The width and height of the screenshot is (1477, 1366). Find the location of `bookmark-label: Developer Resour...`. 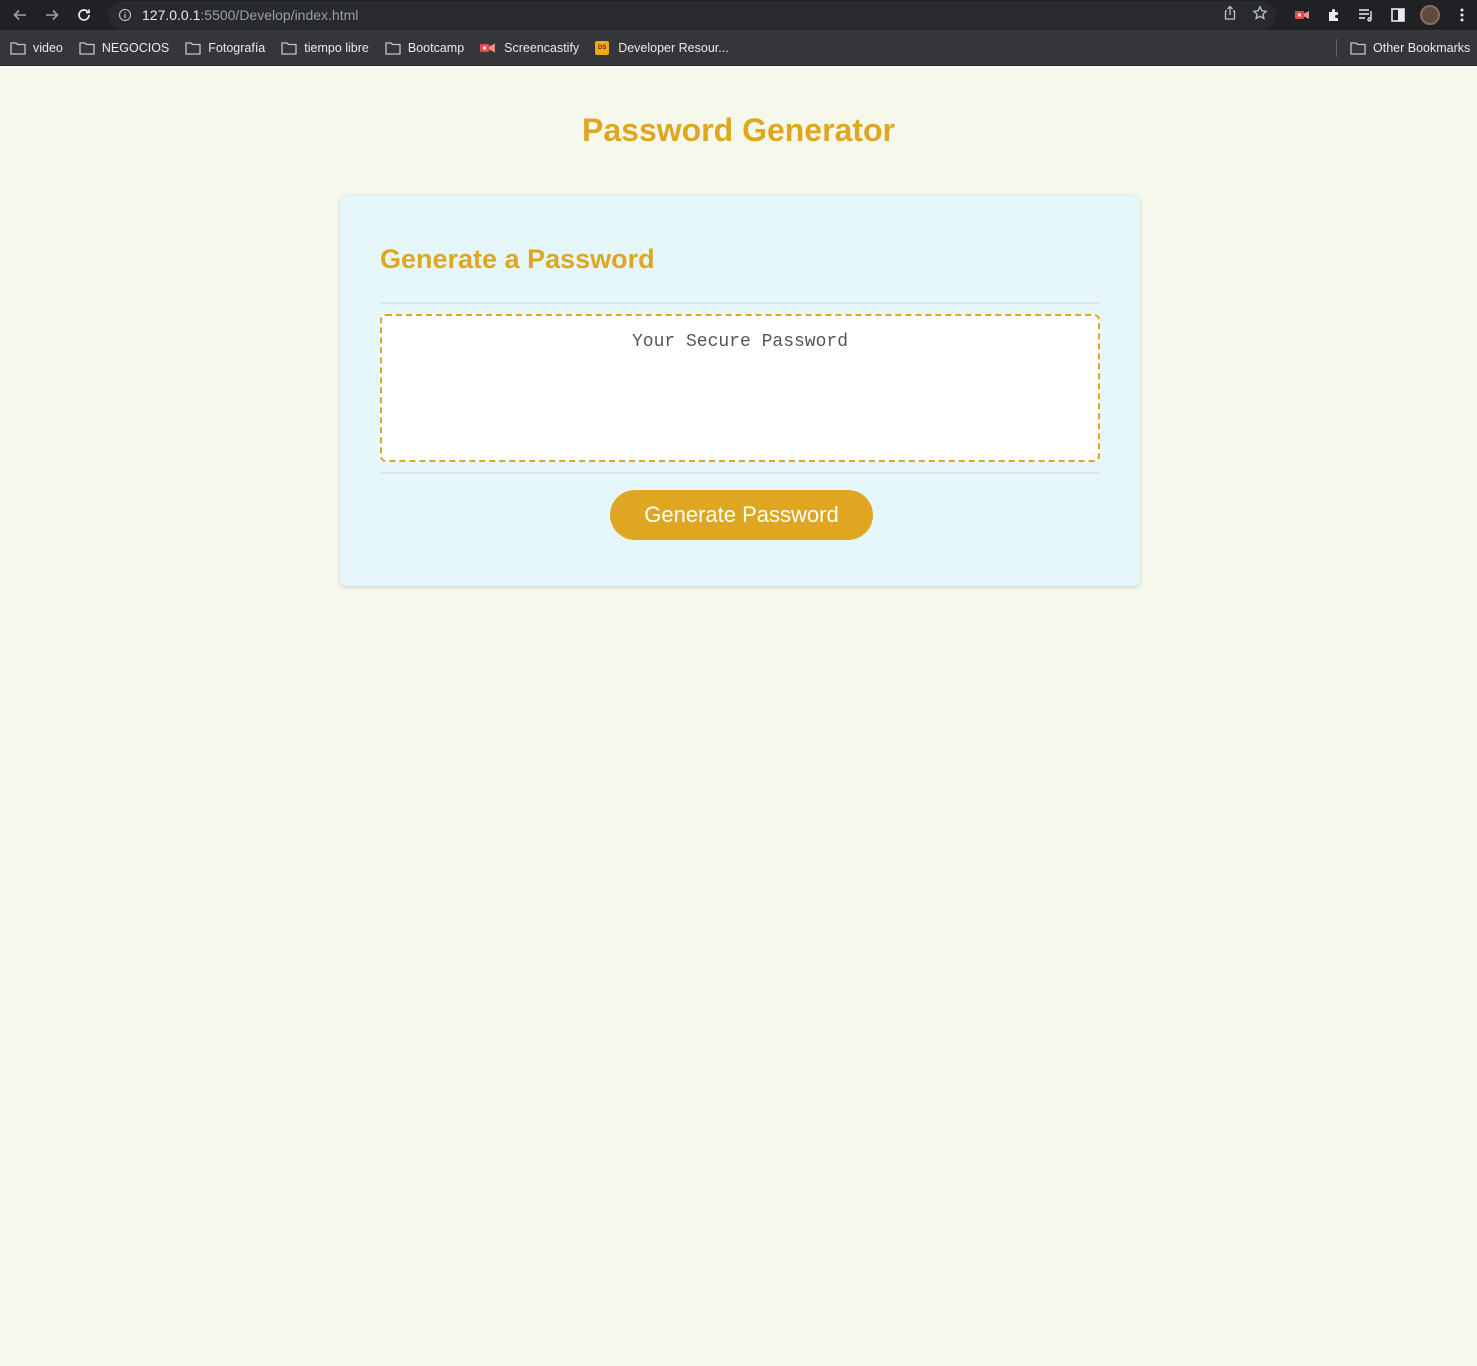

bookmark-label: Developer Resour... is located at coordinates (673, 47).